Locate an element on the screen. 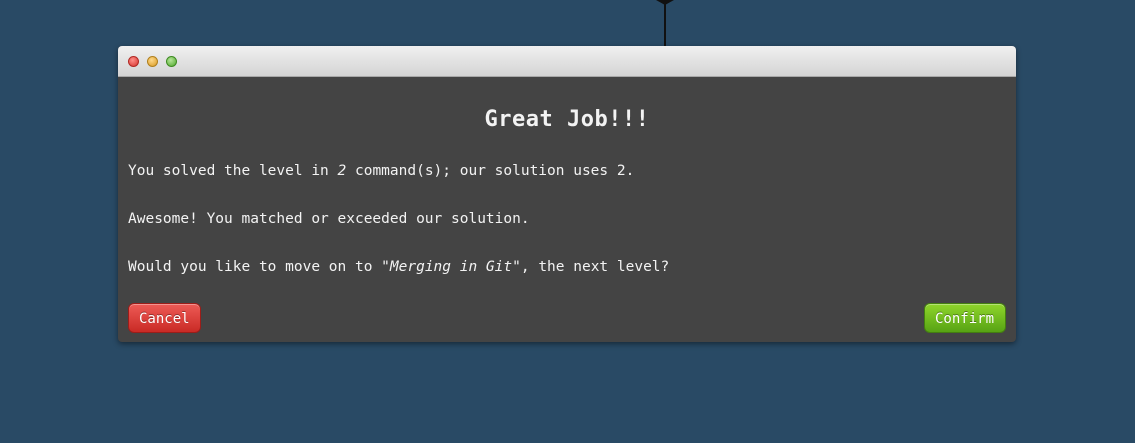 The width and height of the screenshot is (1135, 443). close-light-icon is located at coordinates (133, 61).